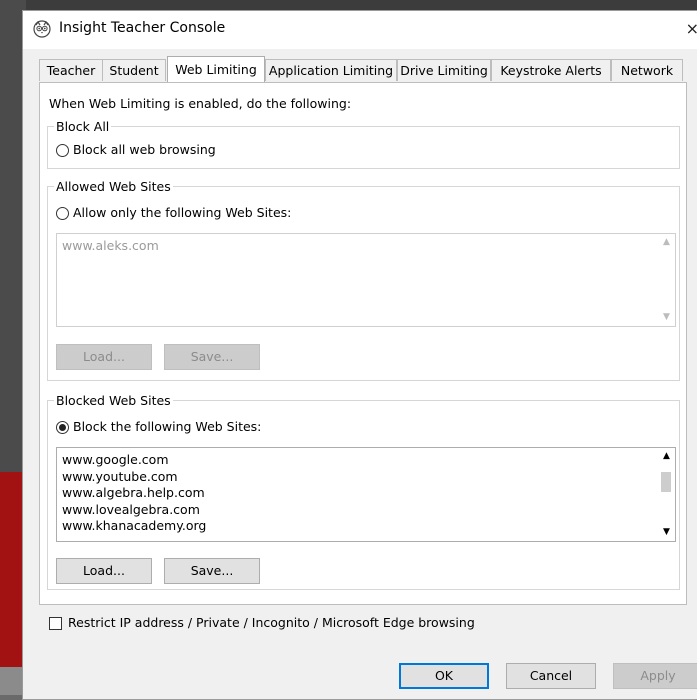  Describe the element at coordinates (115, 459) in the screenshot. I see `blocked-site-item: www.google.com` at that location.